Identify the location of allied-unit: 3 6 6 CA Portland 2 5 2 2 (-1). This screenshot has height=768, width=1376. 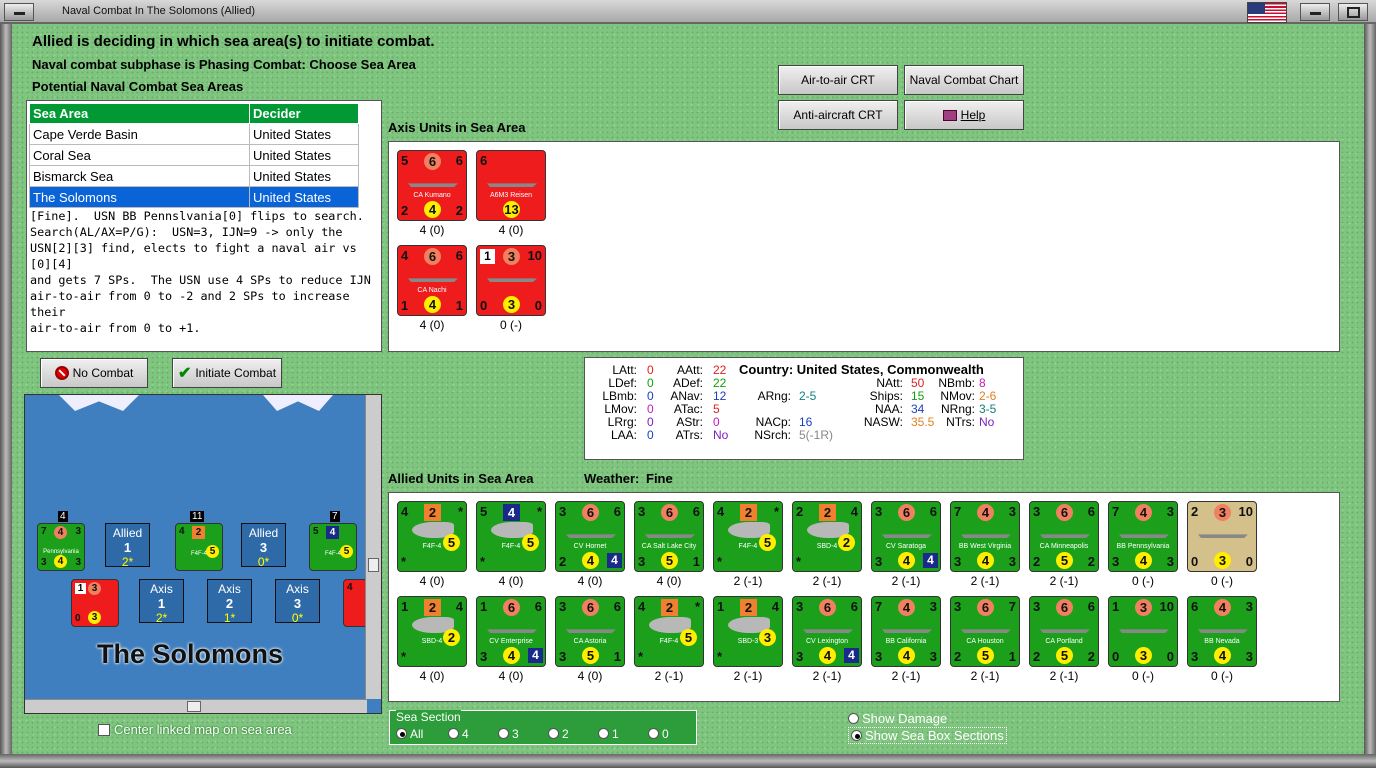
(1064, 639).